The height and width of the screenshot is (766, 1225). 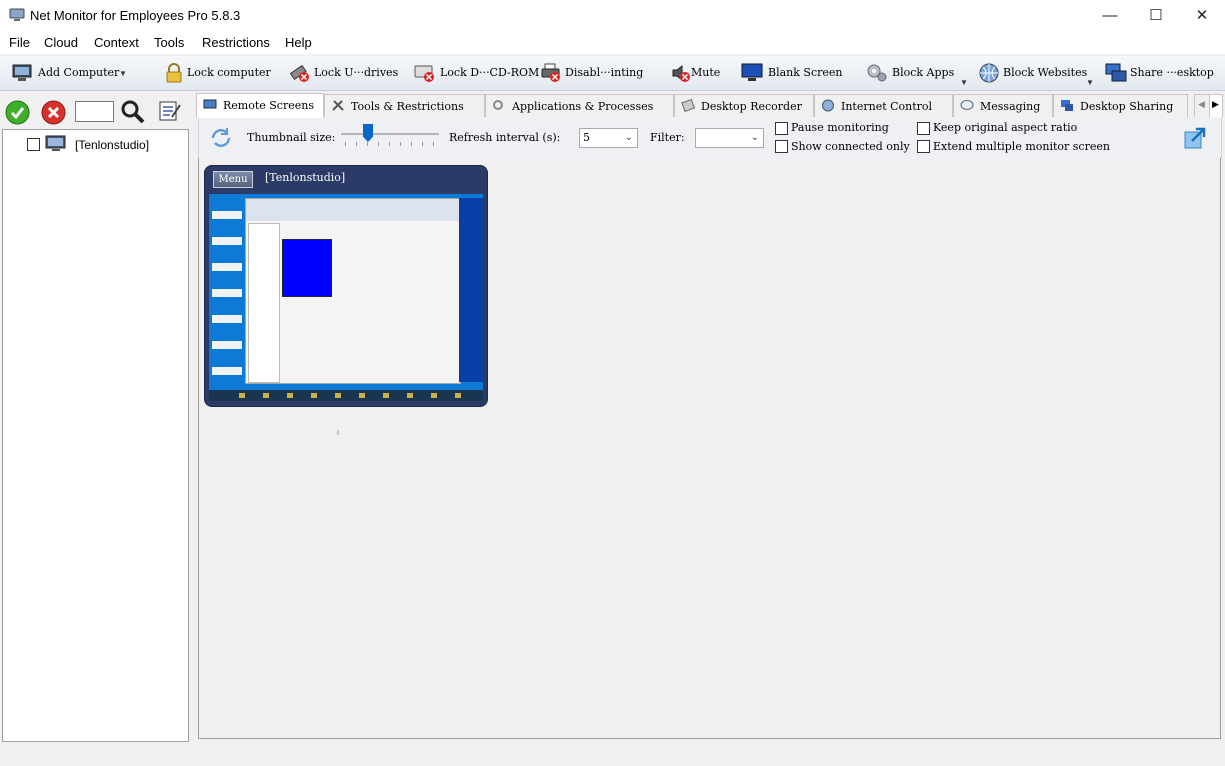 What do you see at coordinates (681, 73) in the screenshot?
I see `mute-icon` at bounding box center [681, 73].